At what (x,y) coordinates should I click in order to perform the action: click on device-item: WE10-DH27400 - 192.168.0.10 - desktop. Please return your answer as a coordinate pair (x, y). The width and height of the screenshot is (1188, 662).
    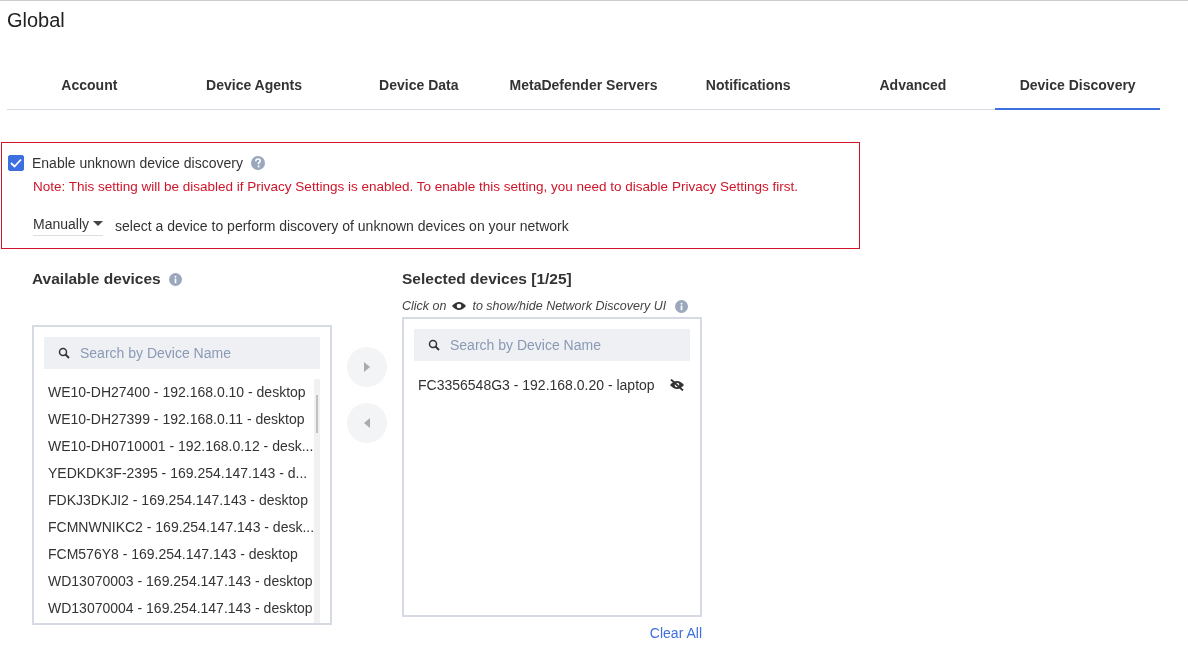
    Looking at the image, I should click on (179, 392).